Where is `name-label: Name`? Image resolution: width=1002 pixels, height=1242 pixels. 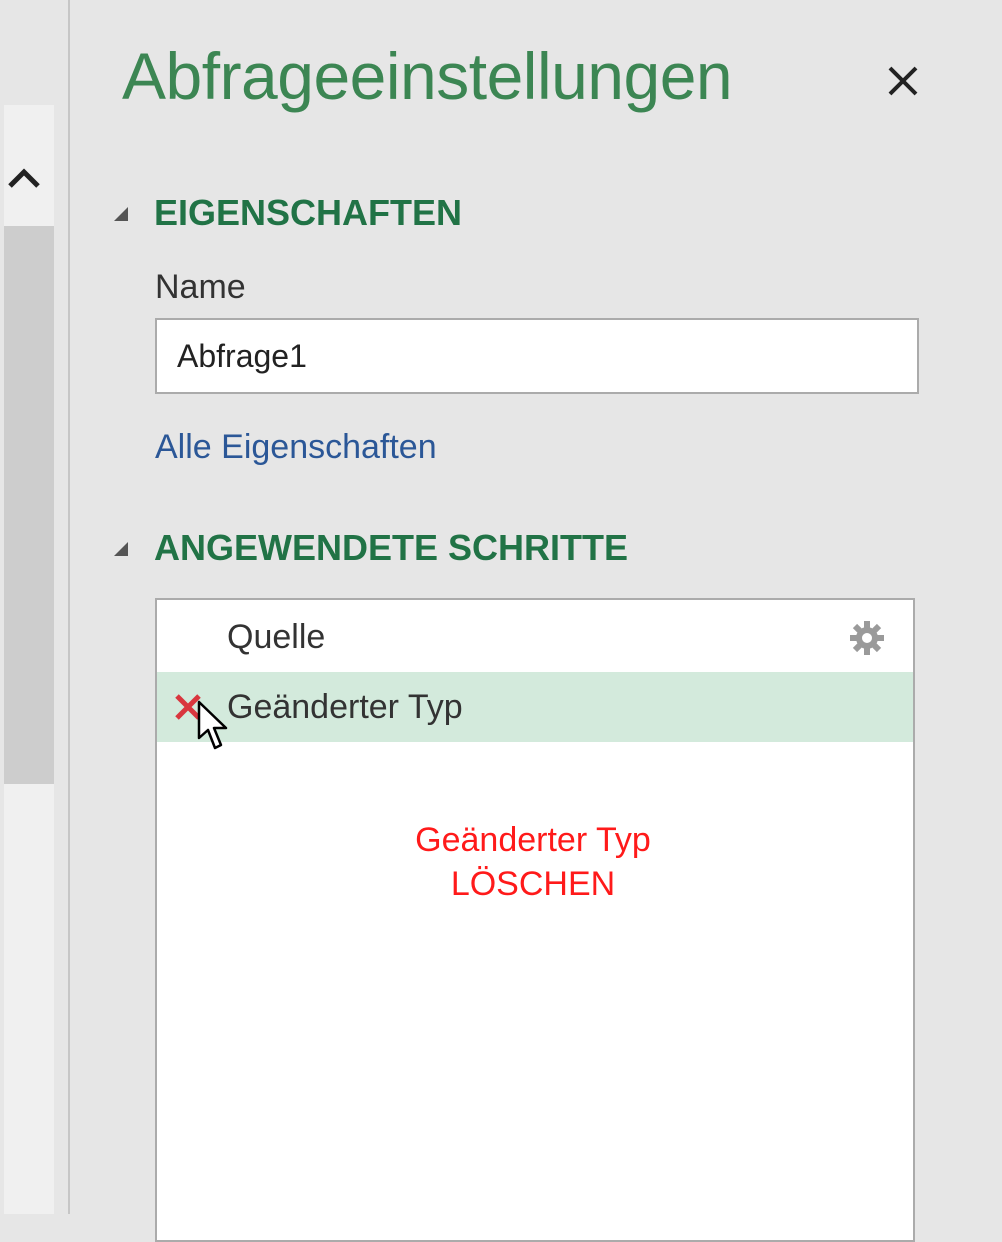 name-label: Name is located at coordinates (200, 287).